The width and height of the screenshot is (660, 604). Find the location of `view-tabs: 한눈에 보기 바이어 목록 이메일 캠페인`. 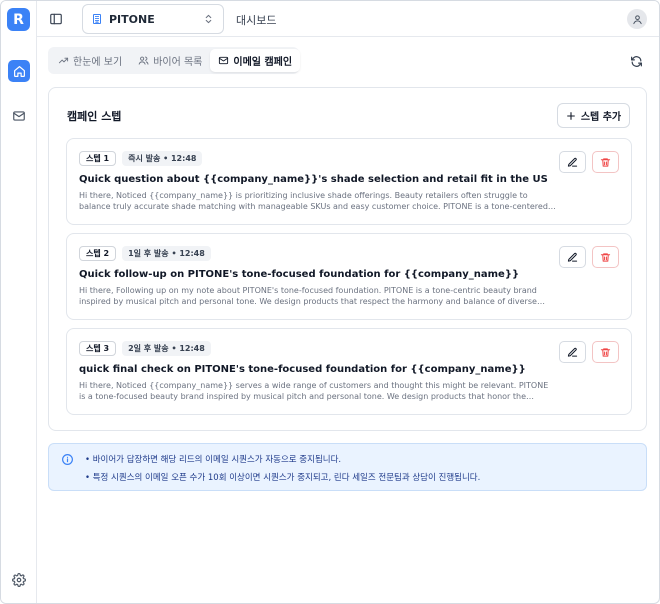

view-tabs: 한눈에 보기 바이어 목록 이메일 캠페인 is located at coordinates (174, 60).